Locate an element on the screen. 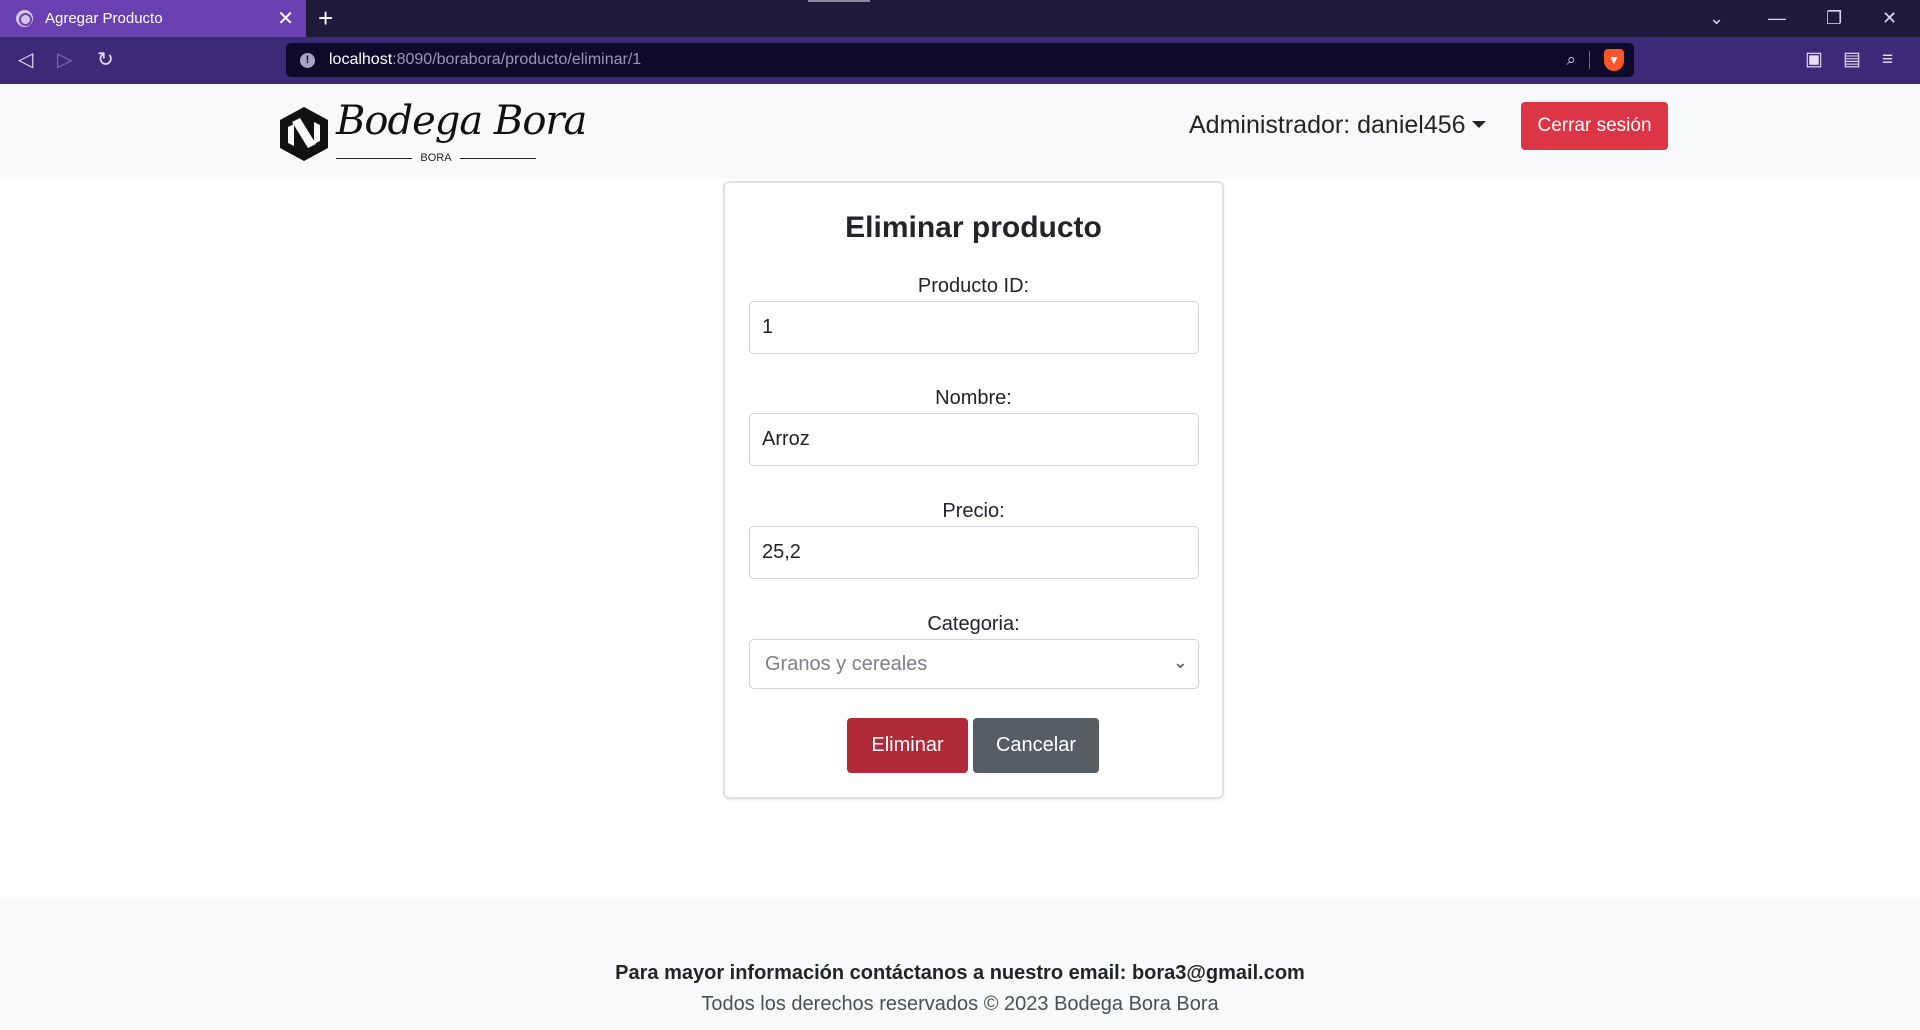 The image size is (1920, 1030). site-info-icon: ! is located at coordinates (307, 60).